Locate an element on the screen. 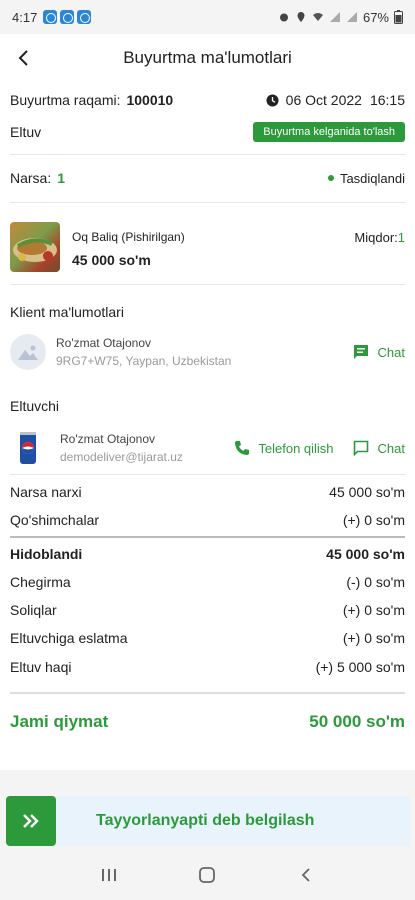 This screenshot has width=415, height=900. delivery-fee-value: (+) 5 000 so'm is located at coordinates (360, 667).